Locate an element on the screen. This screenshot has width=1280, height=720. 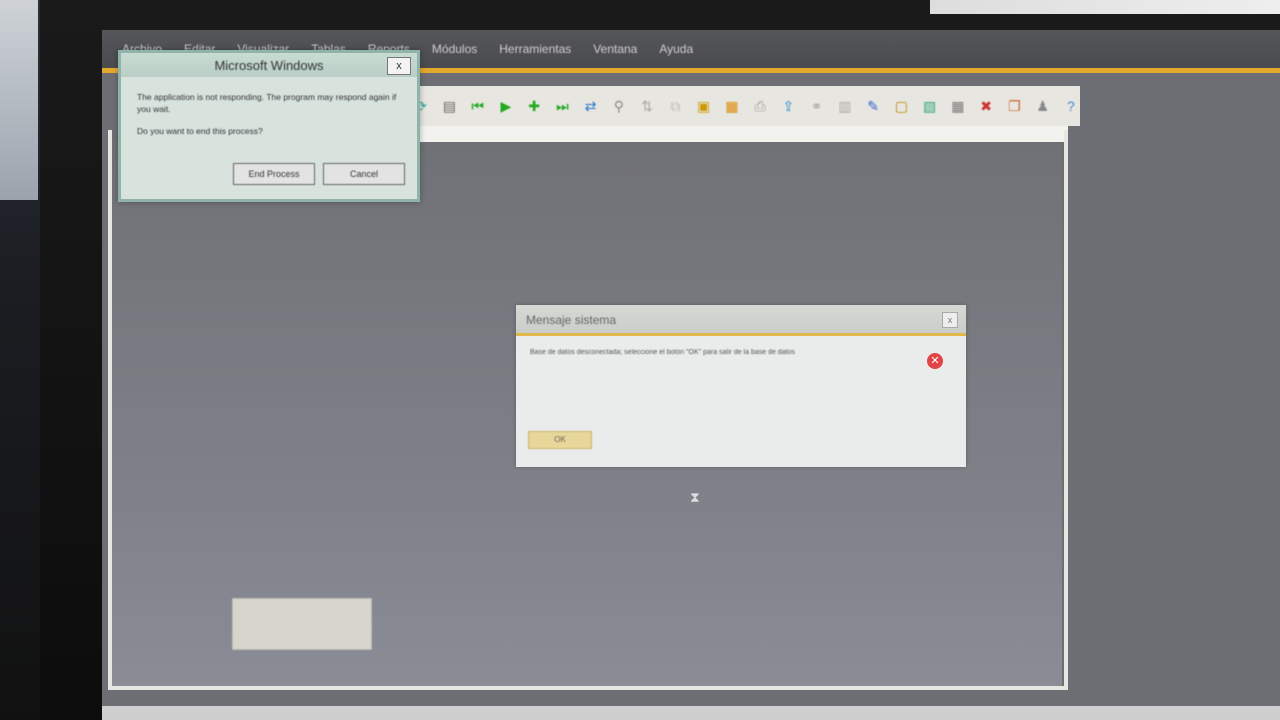
next-icon: ▶ is located at coordinates (506, 106).